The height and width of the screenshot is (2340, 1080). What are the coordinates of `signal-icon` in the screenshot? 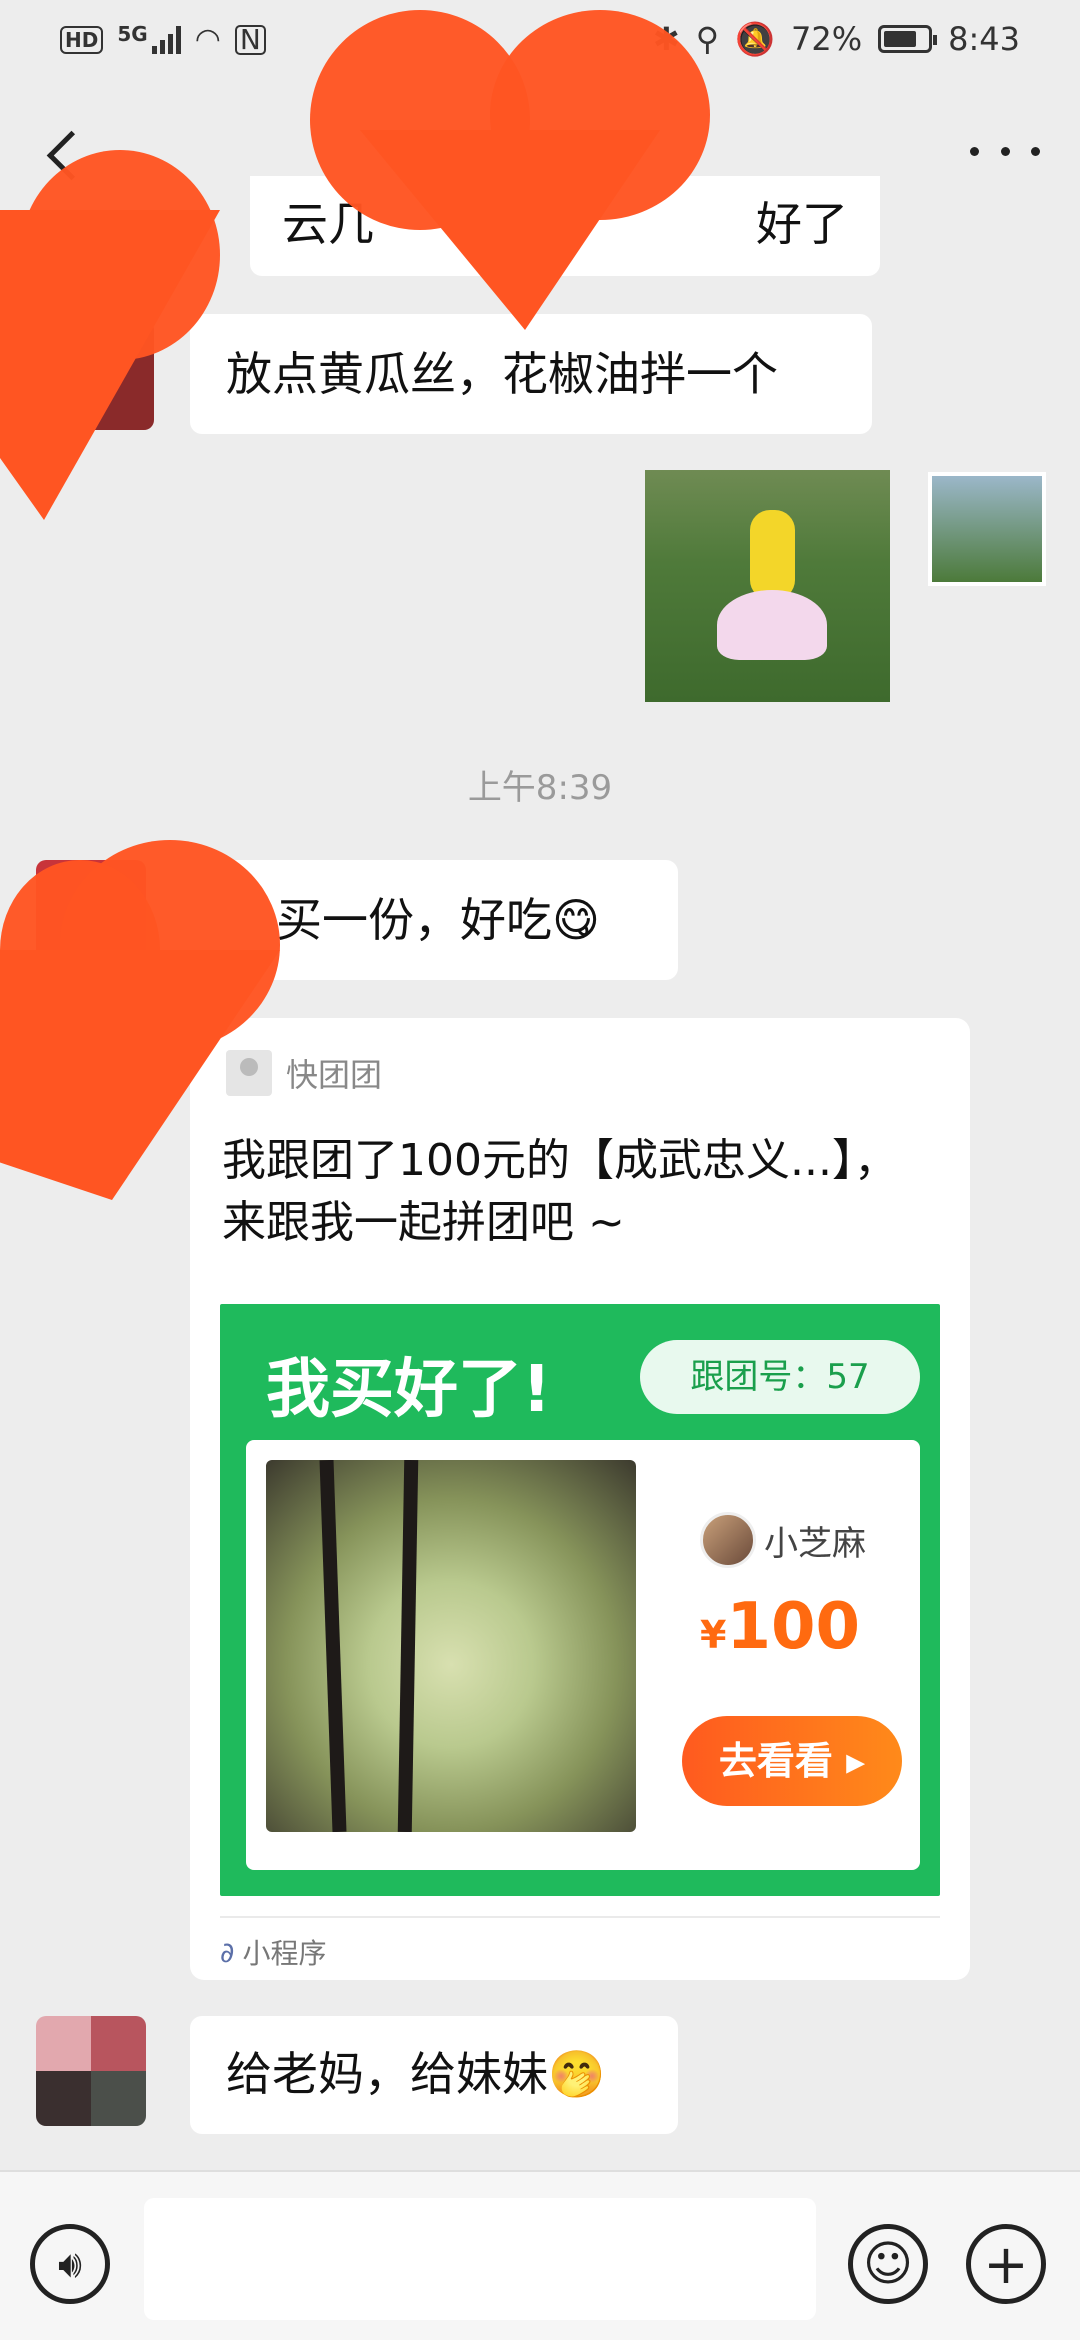 It's located at (166, 39).